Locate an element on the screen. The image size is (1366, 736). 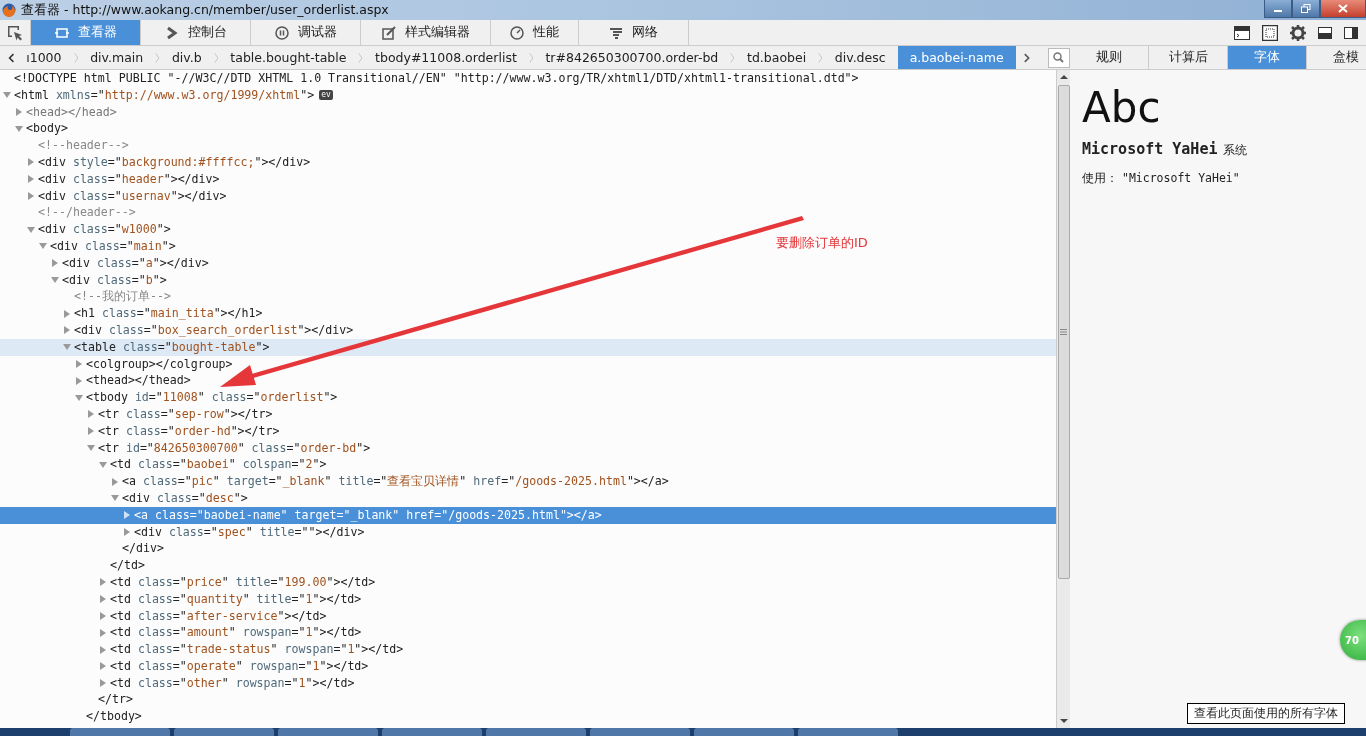
breadcrumb-item: div.desc is located at coordinates (860, 57).